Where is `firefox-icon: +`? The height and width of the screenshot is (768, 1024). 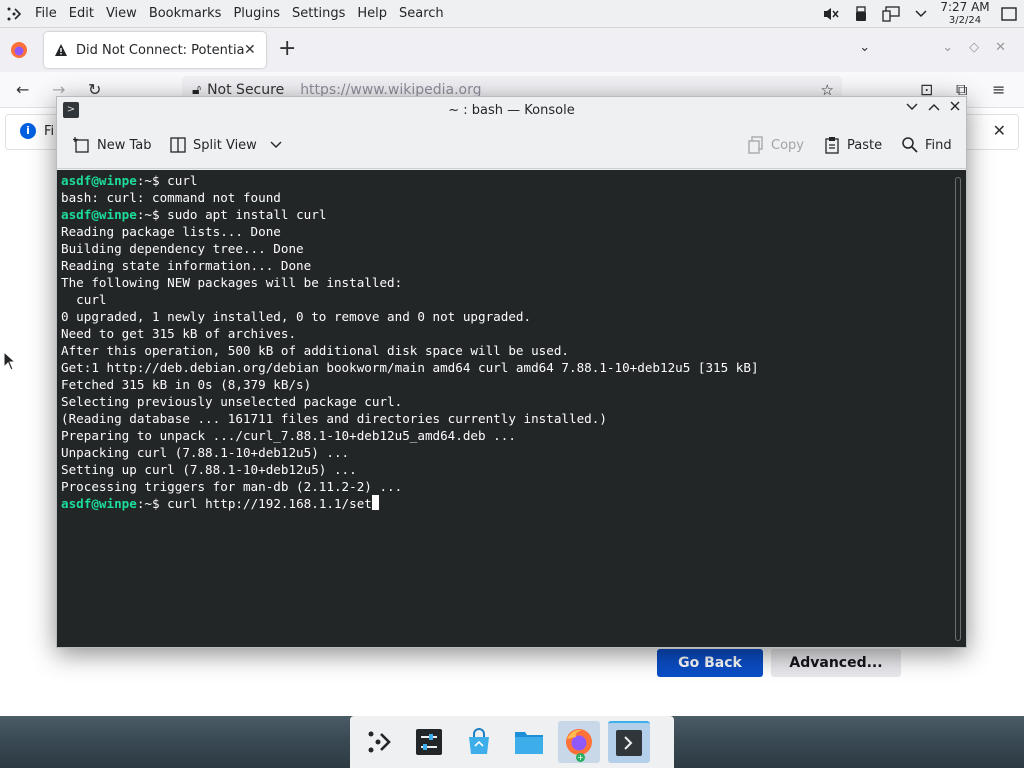
firefox-icon: + is located at coordinates (579, 742).